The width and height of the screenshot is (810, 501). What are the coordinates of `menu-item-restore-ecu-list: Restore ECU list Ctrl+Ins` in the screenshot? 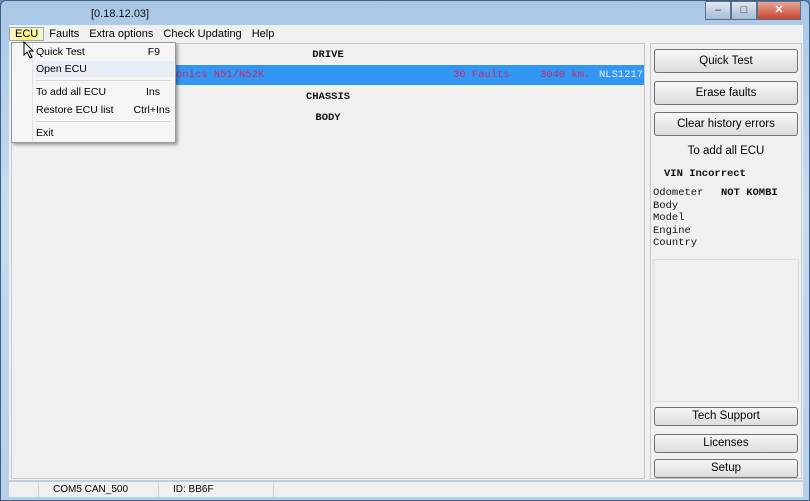 It's located at (105, 110).